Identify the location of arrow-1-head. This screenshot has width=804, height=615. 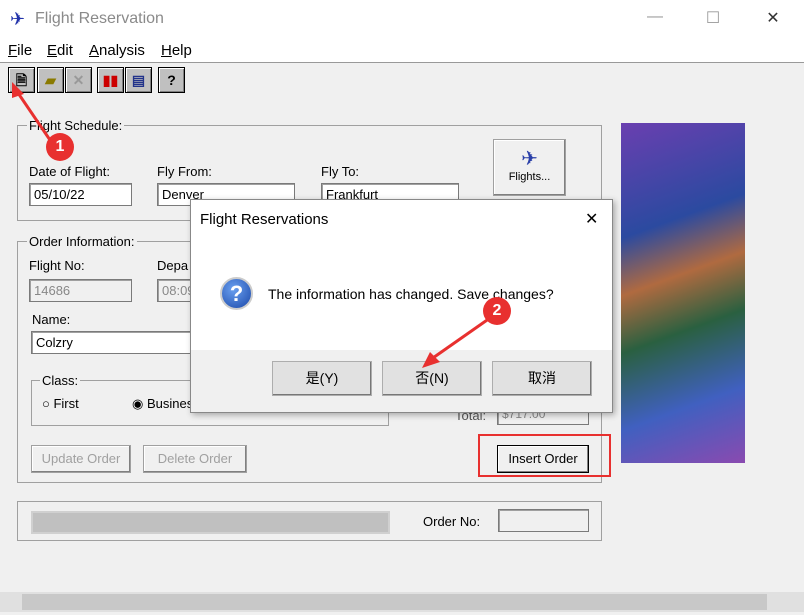
(18, 90).